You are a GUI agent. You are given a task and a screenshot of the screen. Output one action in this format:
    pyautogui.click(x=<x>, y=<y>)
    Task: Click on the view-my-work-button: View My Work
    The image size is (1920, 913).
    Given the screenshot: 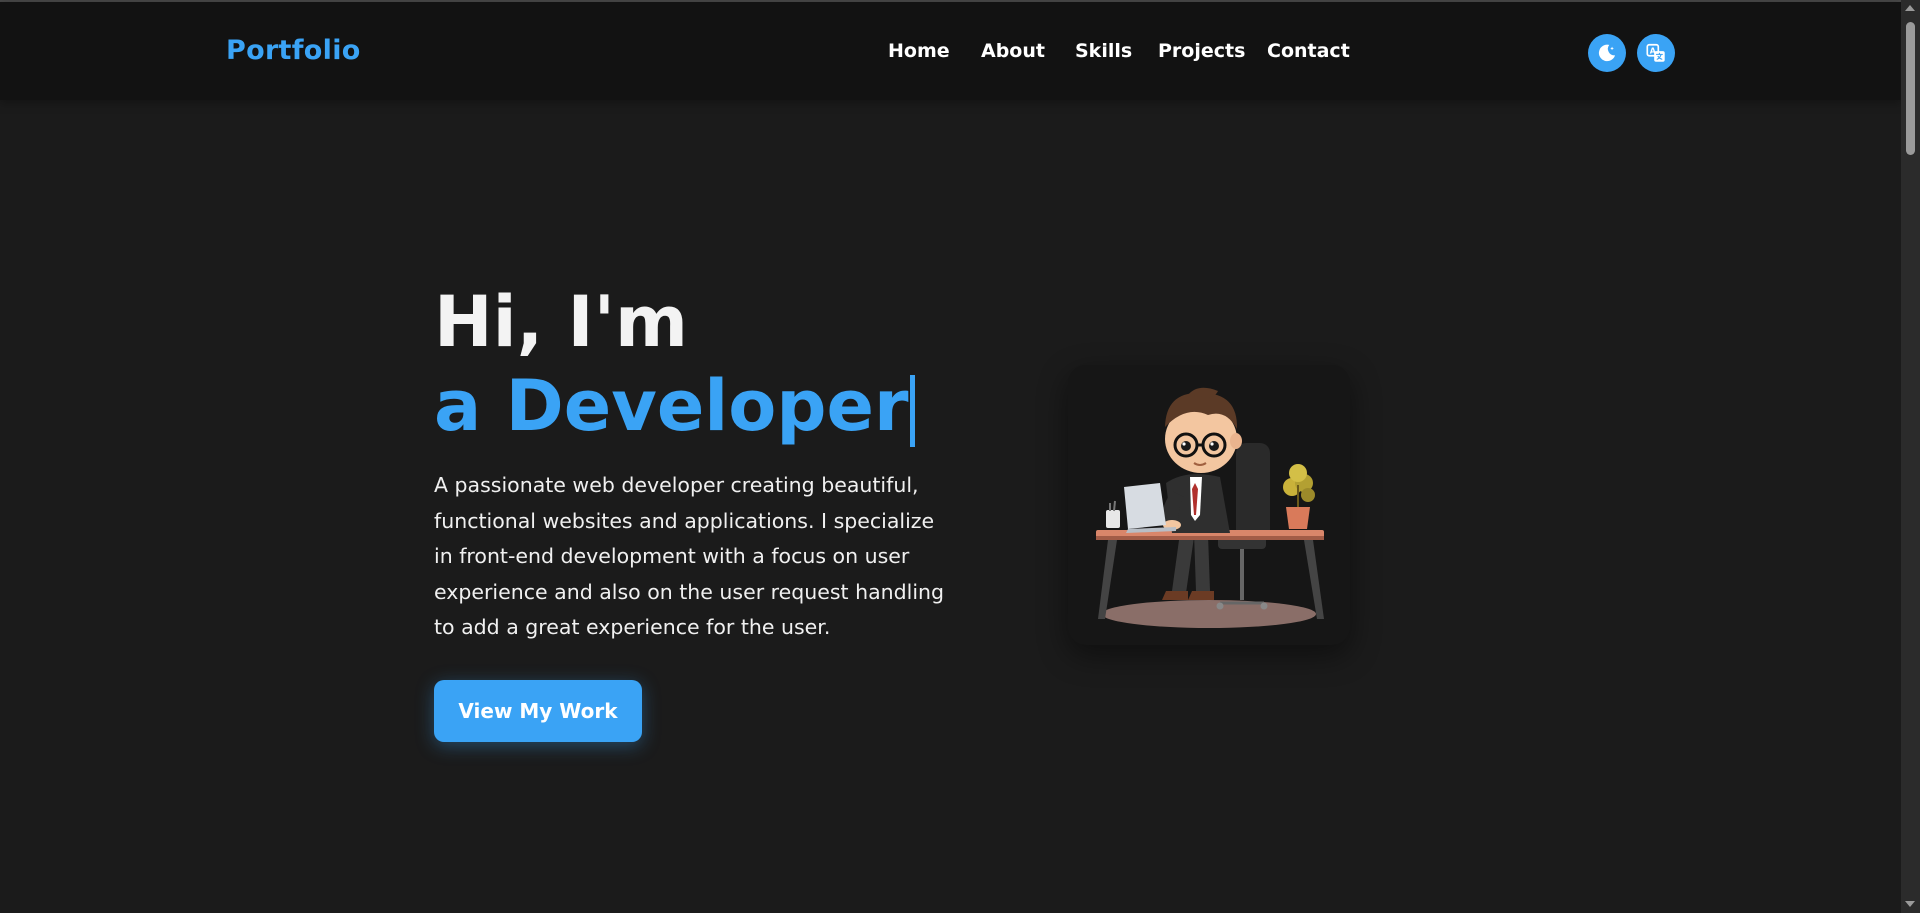 What is the action you would take?
    pyautogui.click(x=538, y=711)
    